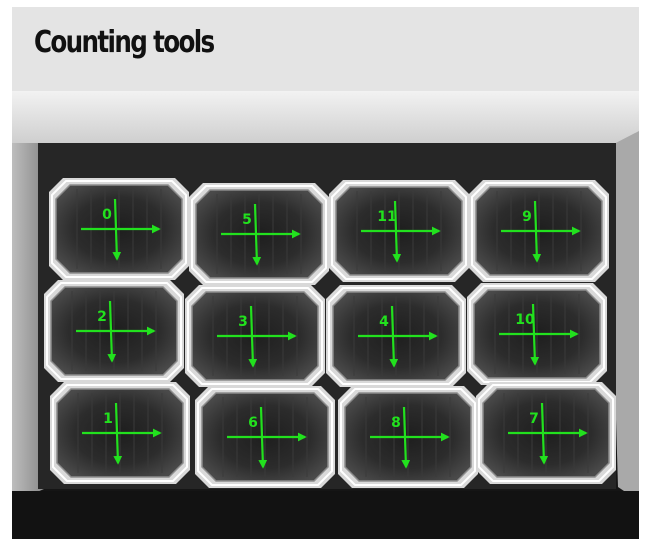  Describe the element at coordinates (124, 42) in the screenshot. I see `page-title: Counting tools` at that location.